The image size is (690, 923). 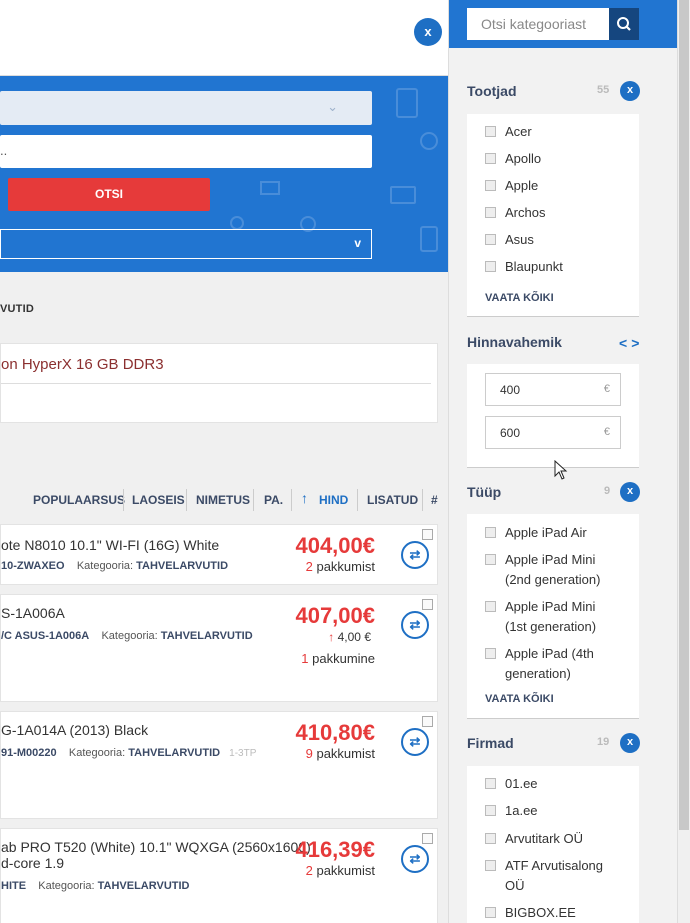 I want to click on option-label-line2: generation), so click(x=538, y=673).